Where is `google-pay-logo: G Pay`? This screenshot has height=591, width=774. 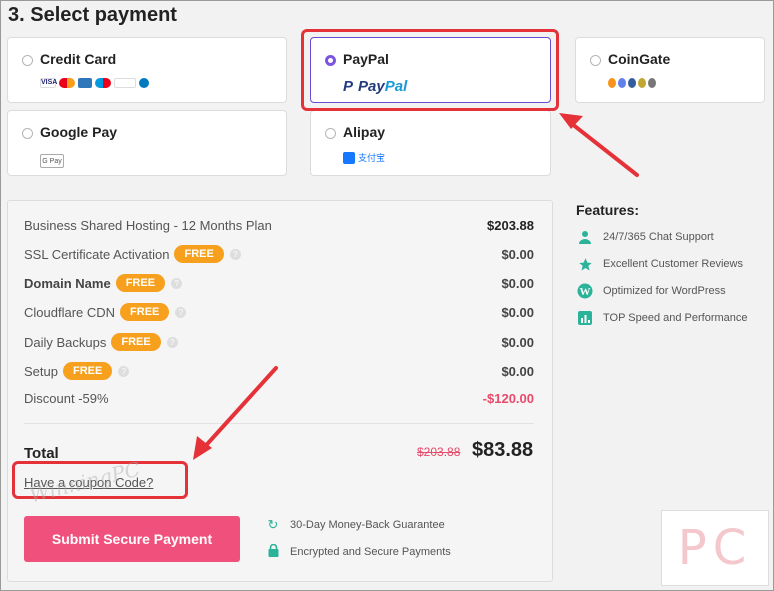 google-pay-logo: G Pay is located at coordinates (52, 161).